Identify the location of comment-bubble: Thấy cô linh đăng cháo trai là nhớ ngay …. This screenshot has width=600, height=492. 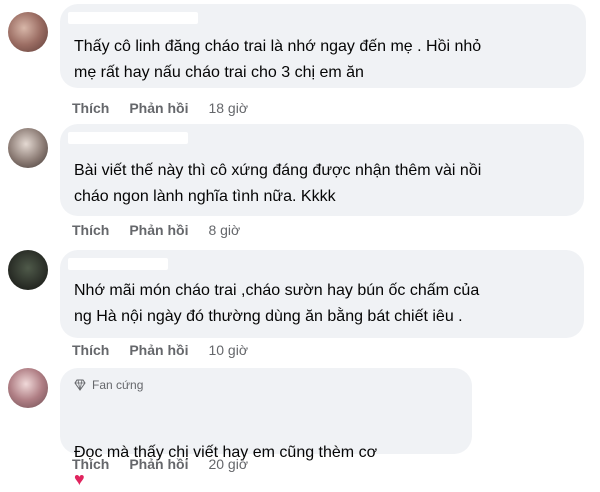
(323, 46).